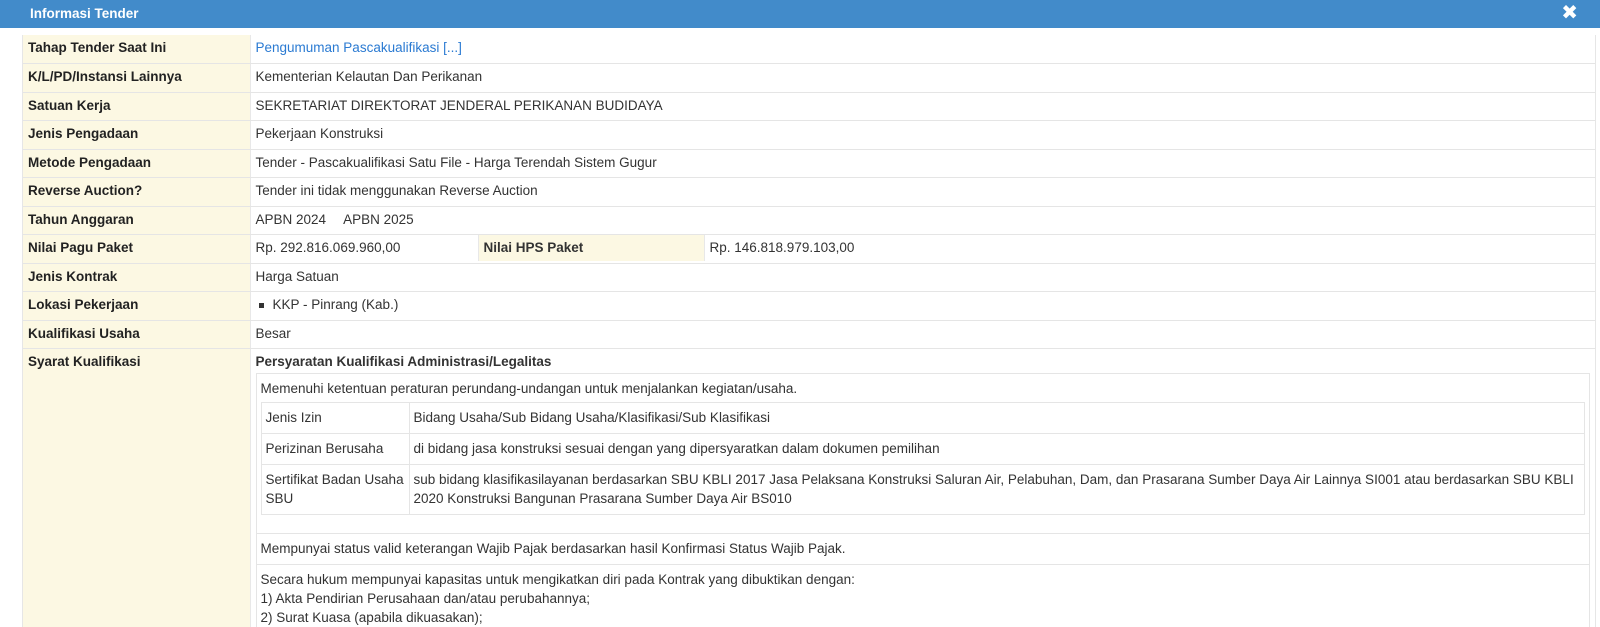 This screenshot has width=1600, height=627. I want to click on table-row: Jenis Kontrak Harga Satuan, so click(809, 277).